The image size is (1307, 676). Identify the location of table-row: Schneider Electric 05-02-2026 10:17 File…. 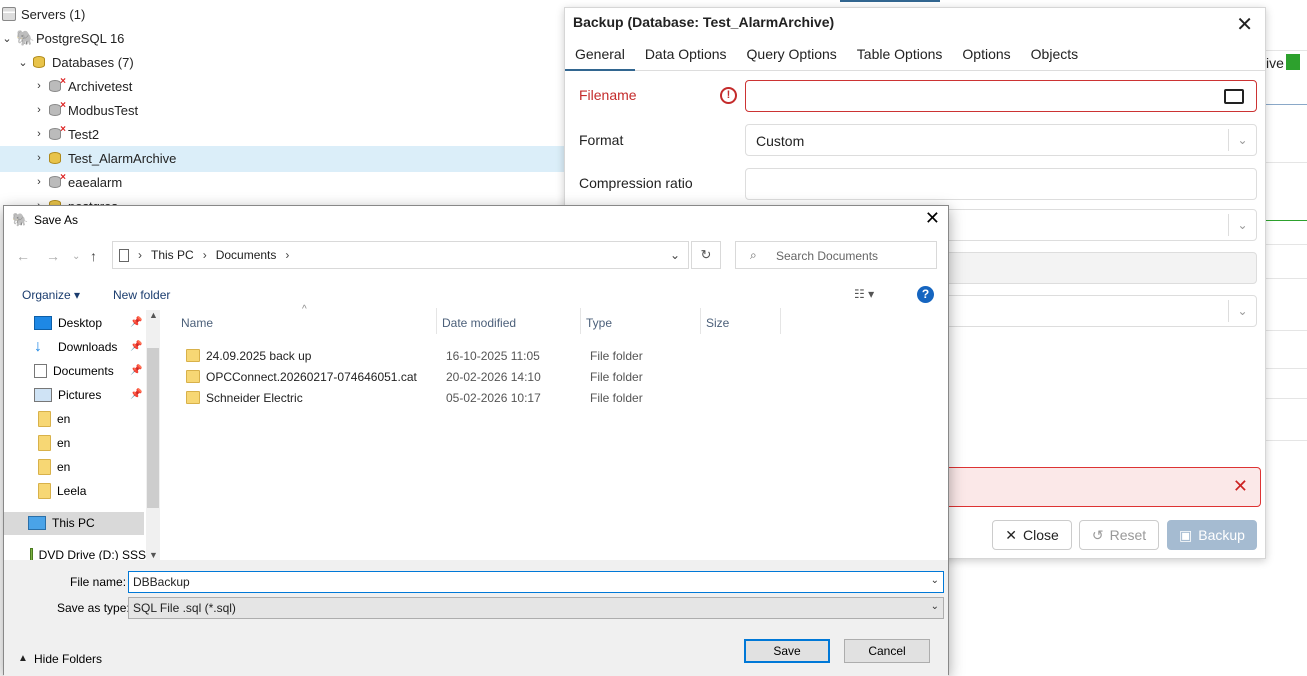
(464, 398).